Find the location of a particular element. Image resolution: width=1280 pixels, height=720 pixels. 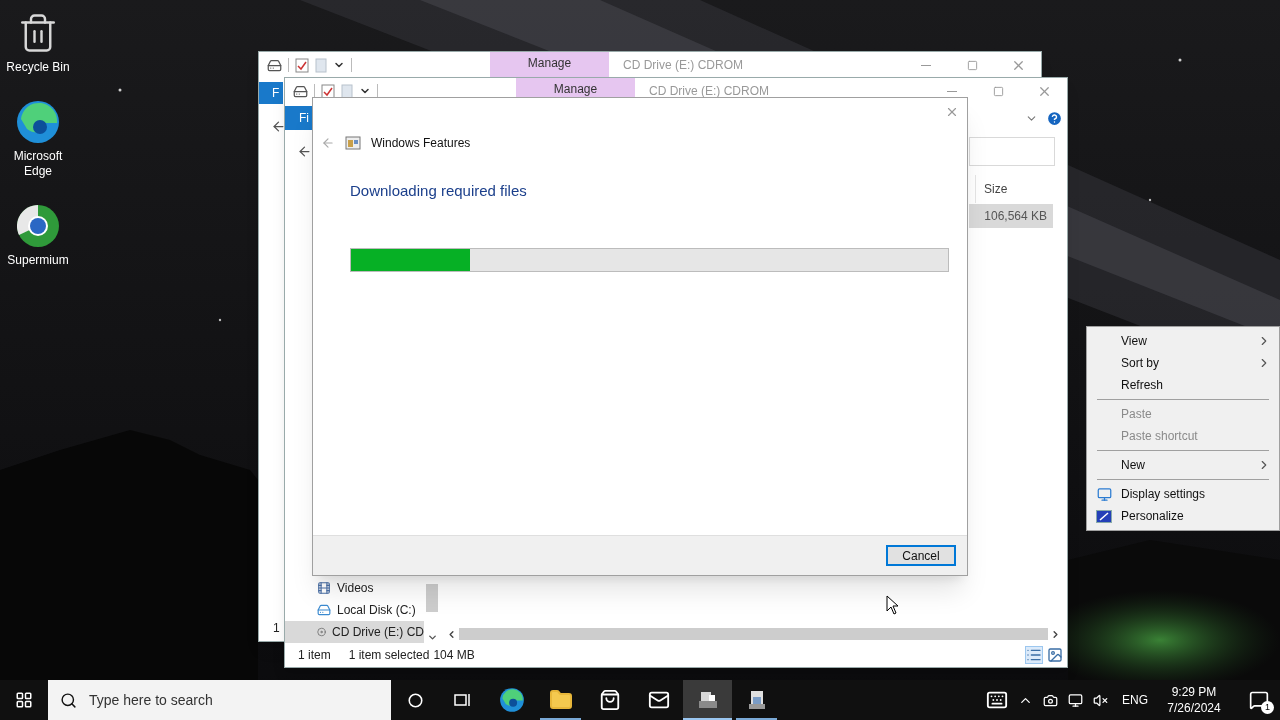

network-icon is located at coordinates (1075, 700).